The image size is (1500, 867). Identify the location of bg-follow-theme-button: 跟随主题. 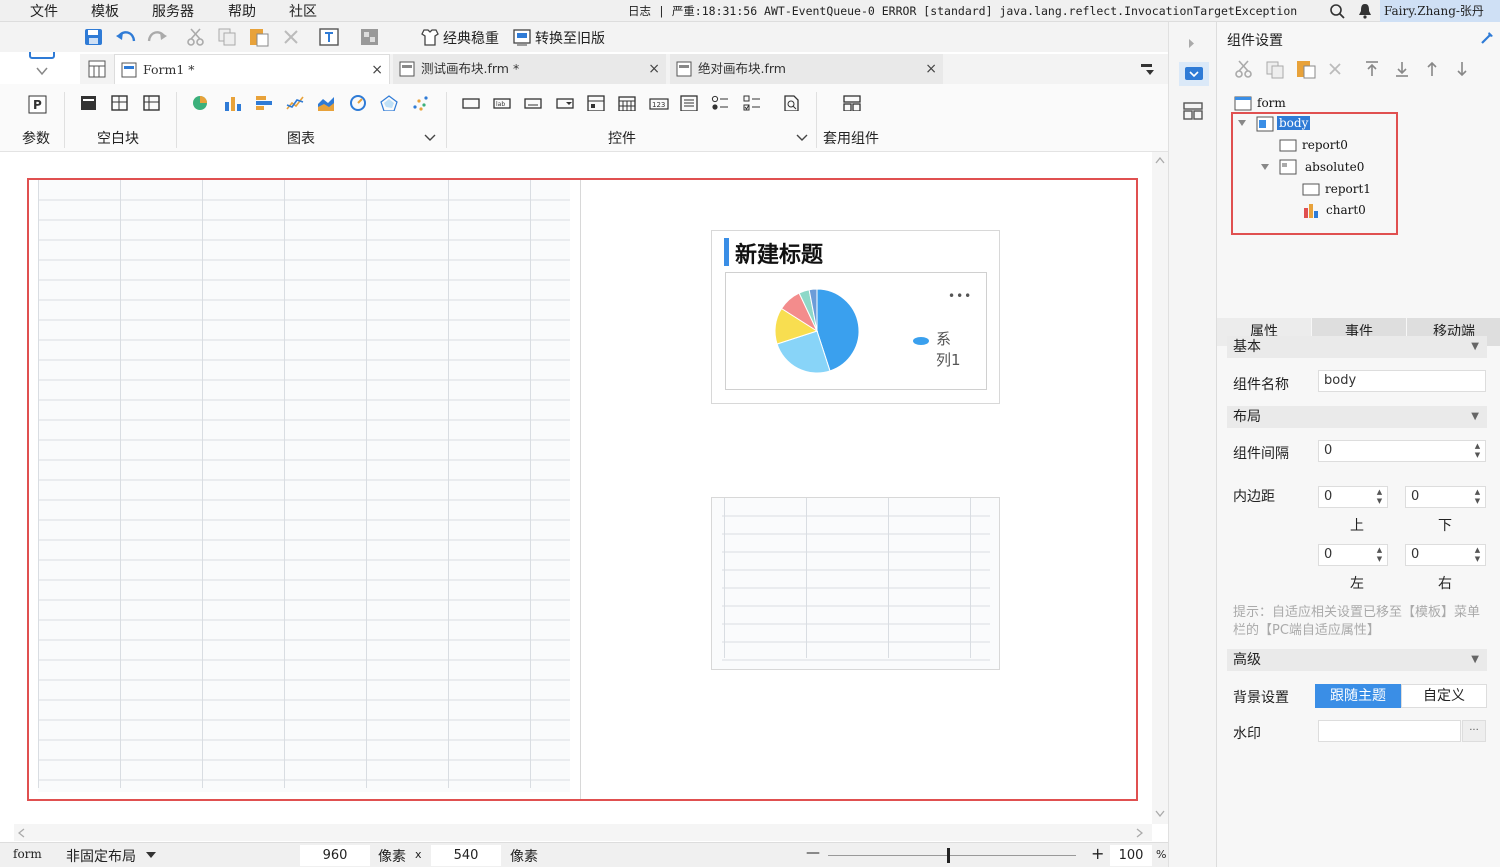
(1358, 696).